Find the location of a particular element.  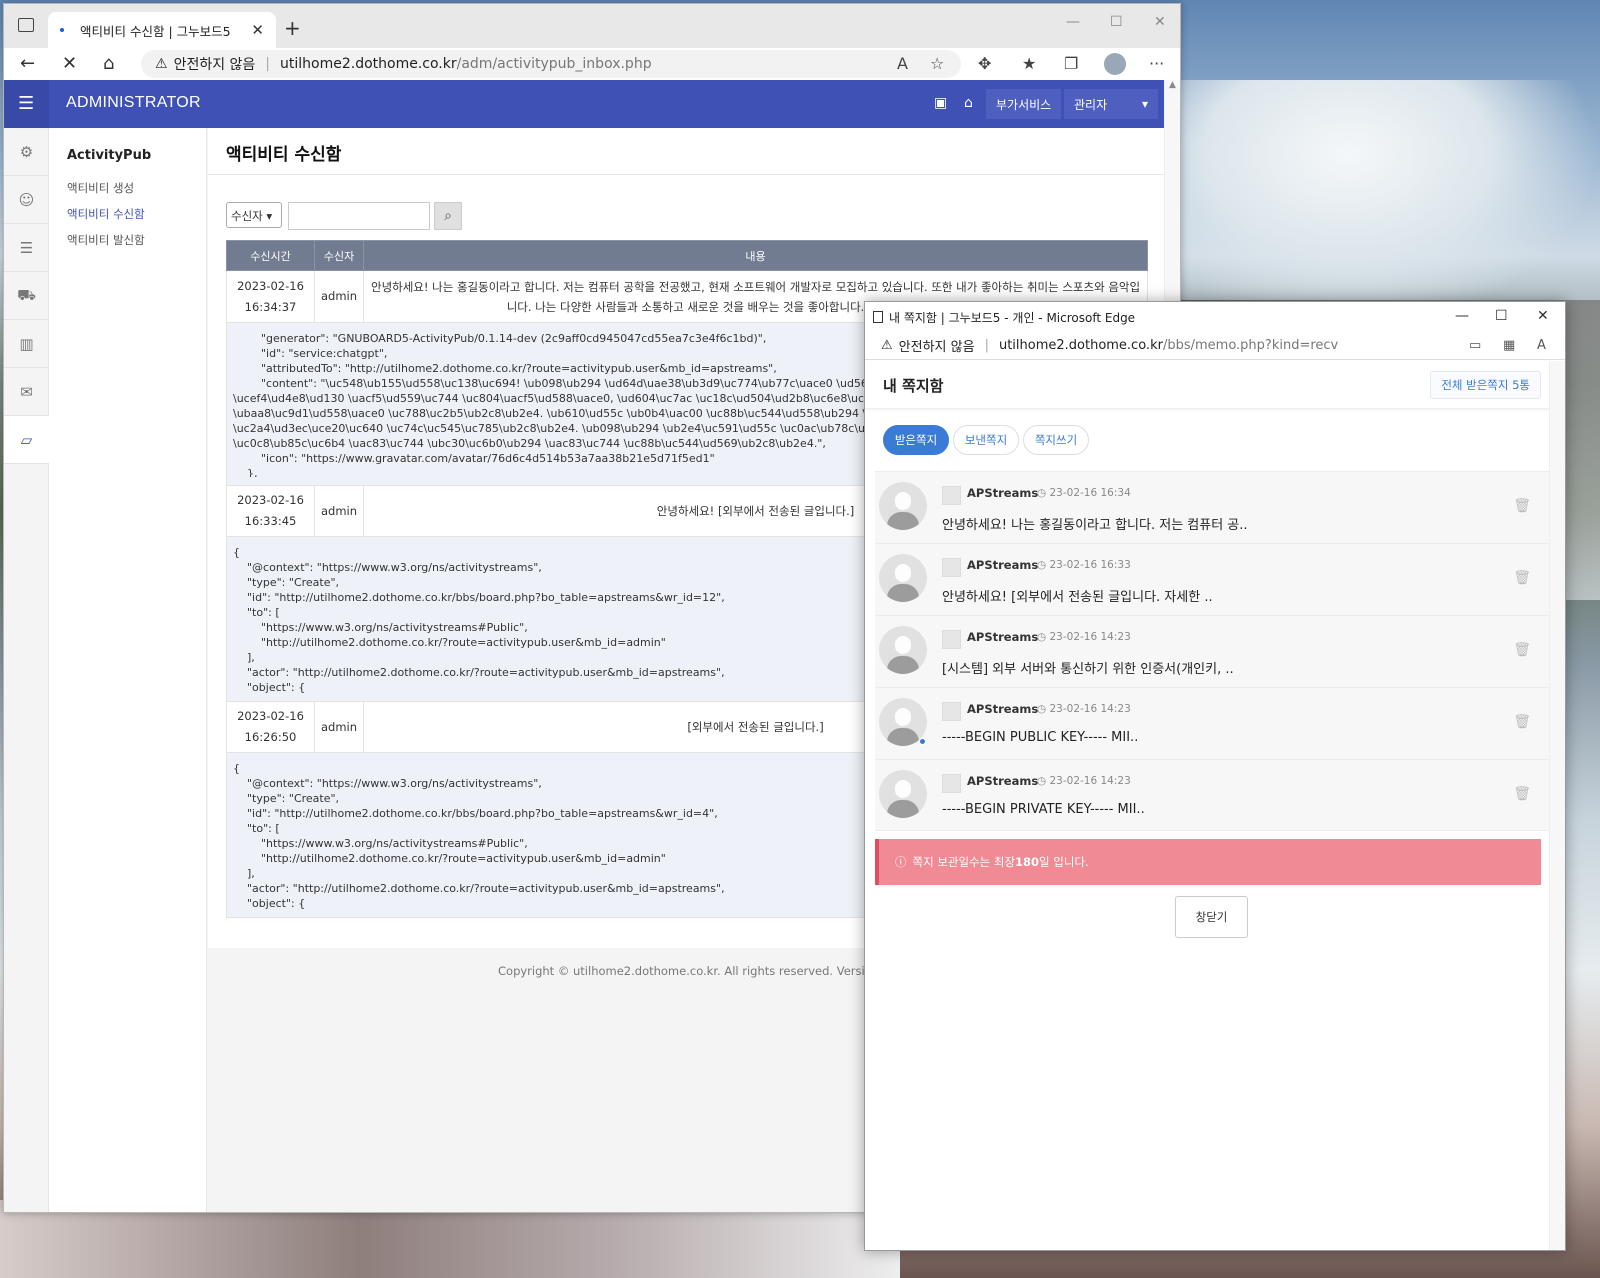

shop-icon: ▣ is located at coordinates (940, 103).